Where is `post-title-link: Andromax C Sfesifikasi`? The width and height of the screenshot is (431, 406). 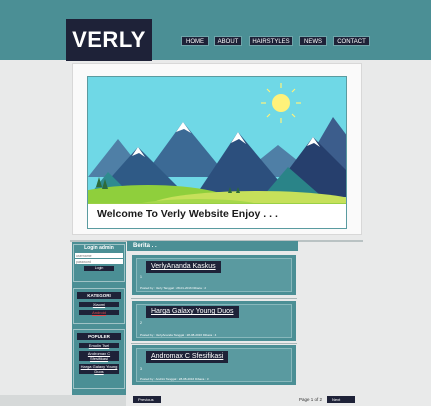 post-title-link: Andromax C Sfesifikasi is located at coordinates (187, 357).